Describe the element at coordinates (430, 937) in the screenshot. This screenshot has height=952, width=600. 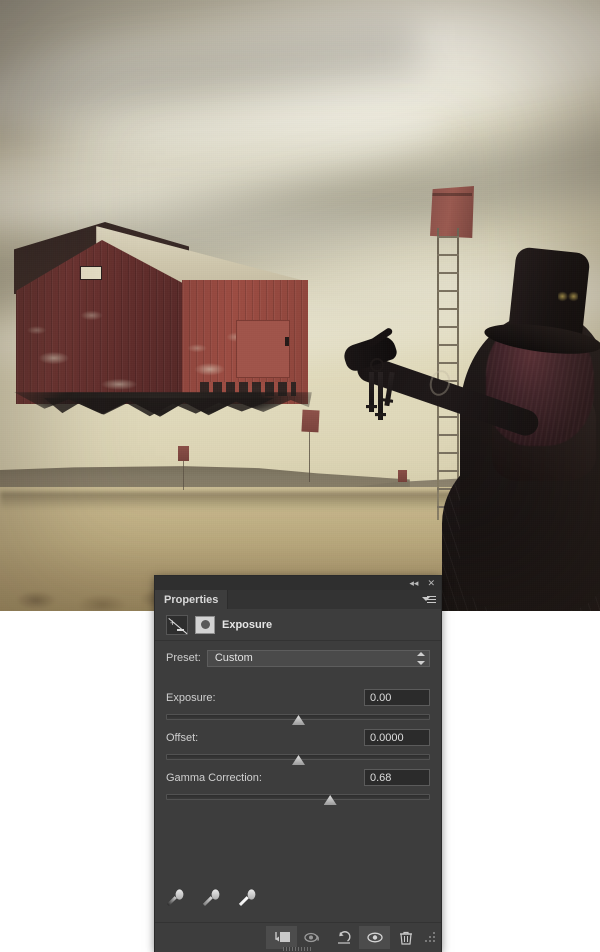
I see `panel-resize-grip` at that location.